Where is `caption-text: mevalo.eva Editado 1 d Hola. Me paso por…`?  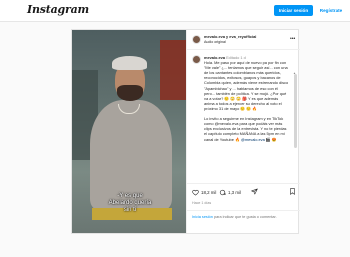
caption-text: mevalo.eva Editado 1 d Hola. Me paso por… is located at coordinates (246, 98).